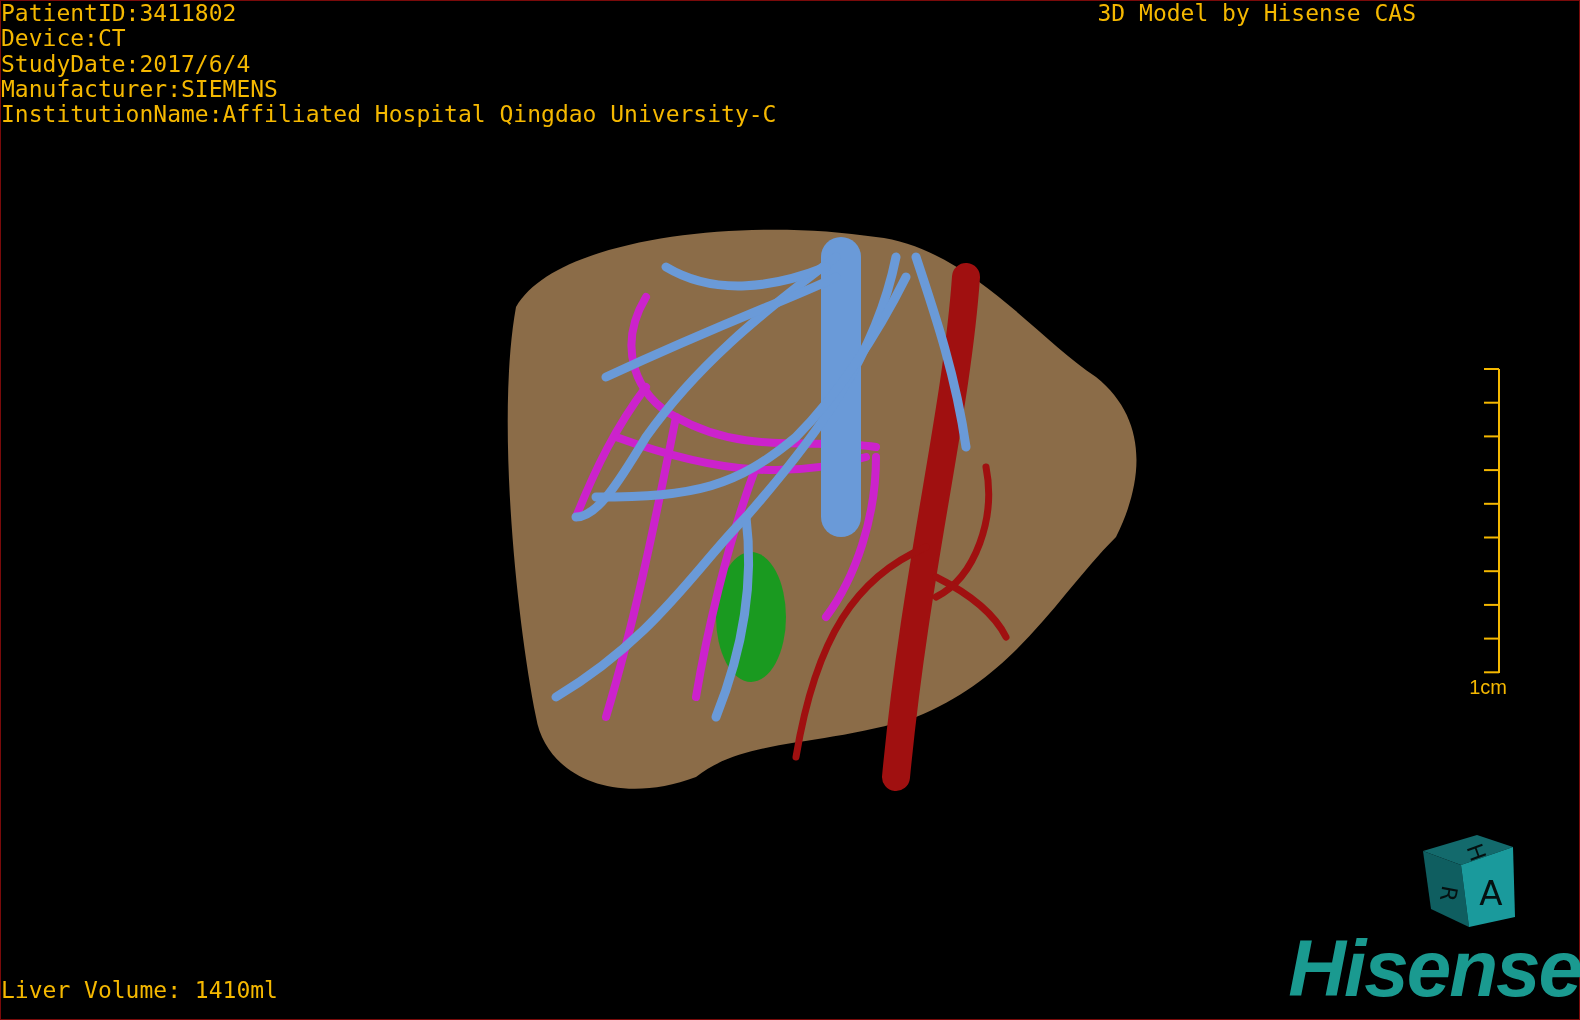  Describe the element at coordinates (389, 115) in the screenshot. I see `patient-info-line: InstitutionName:Affiliated Hospital Qingdao University-C` at that location.